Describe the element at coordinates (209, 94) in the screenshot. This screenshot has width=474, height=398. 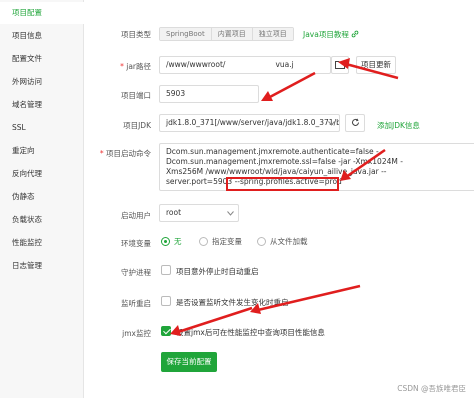
I see `port-input: 5903` at that location.